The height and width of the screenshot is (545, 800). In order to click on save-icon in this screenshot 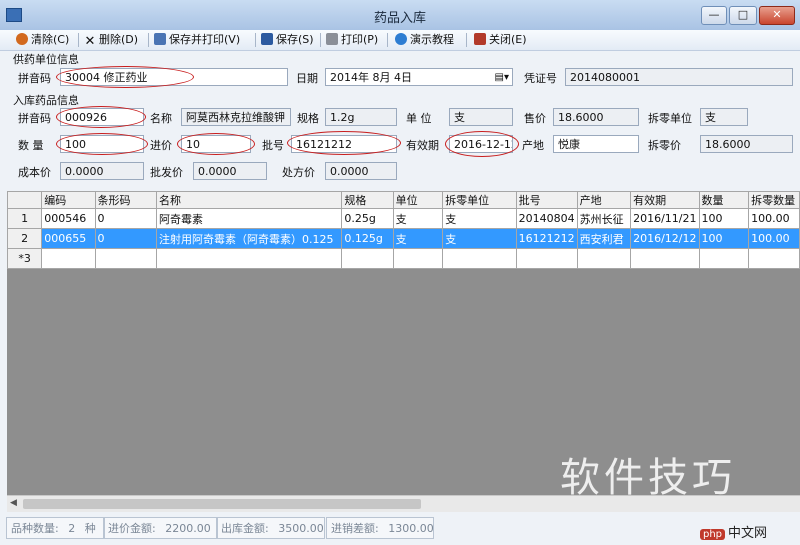, I will do `click(267, 39)`.